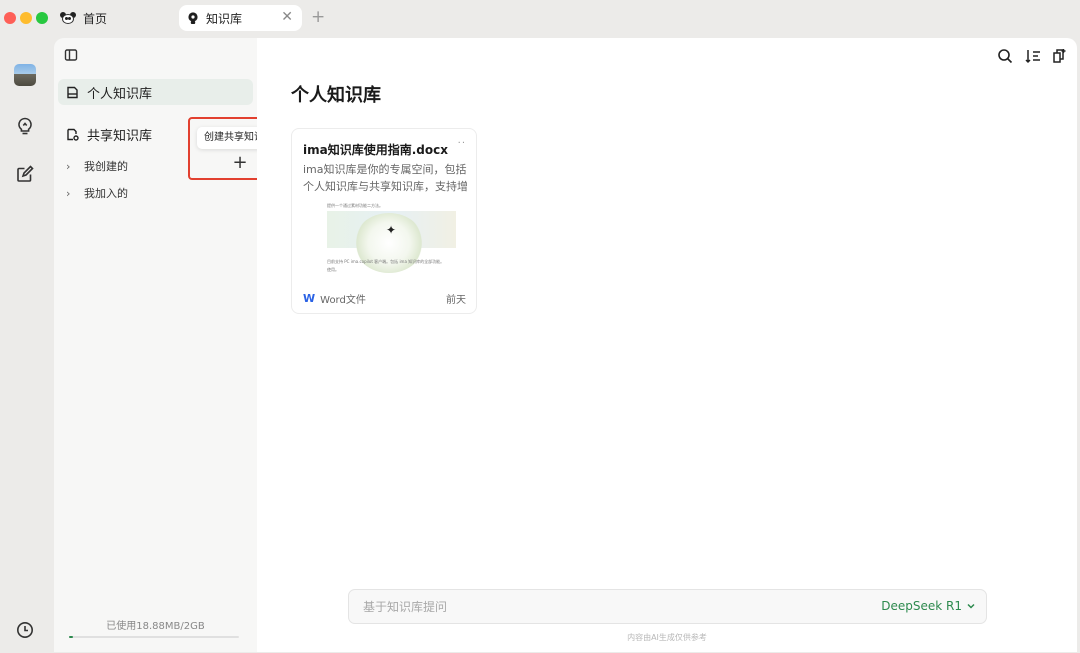  I want to click on tab-home-label: 首页, so click(95, 18).